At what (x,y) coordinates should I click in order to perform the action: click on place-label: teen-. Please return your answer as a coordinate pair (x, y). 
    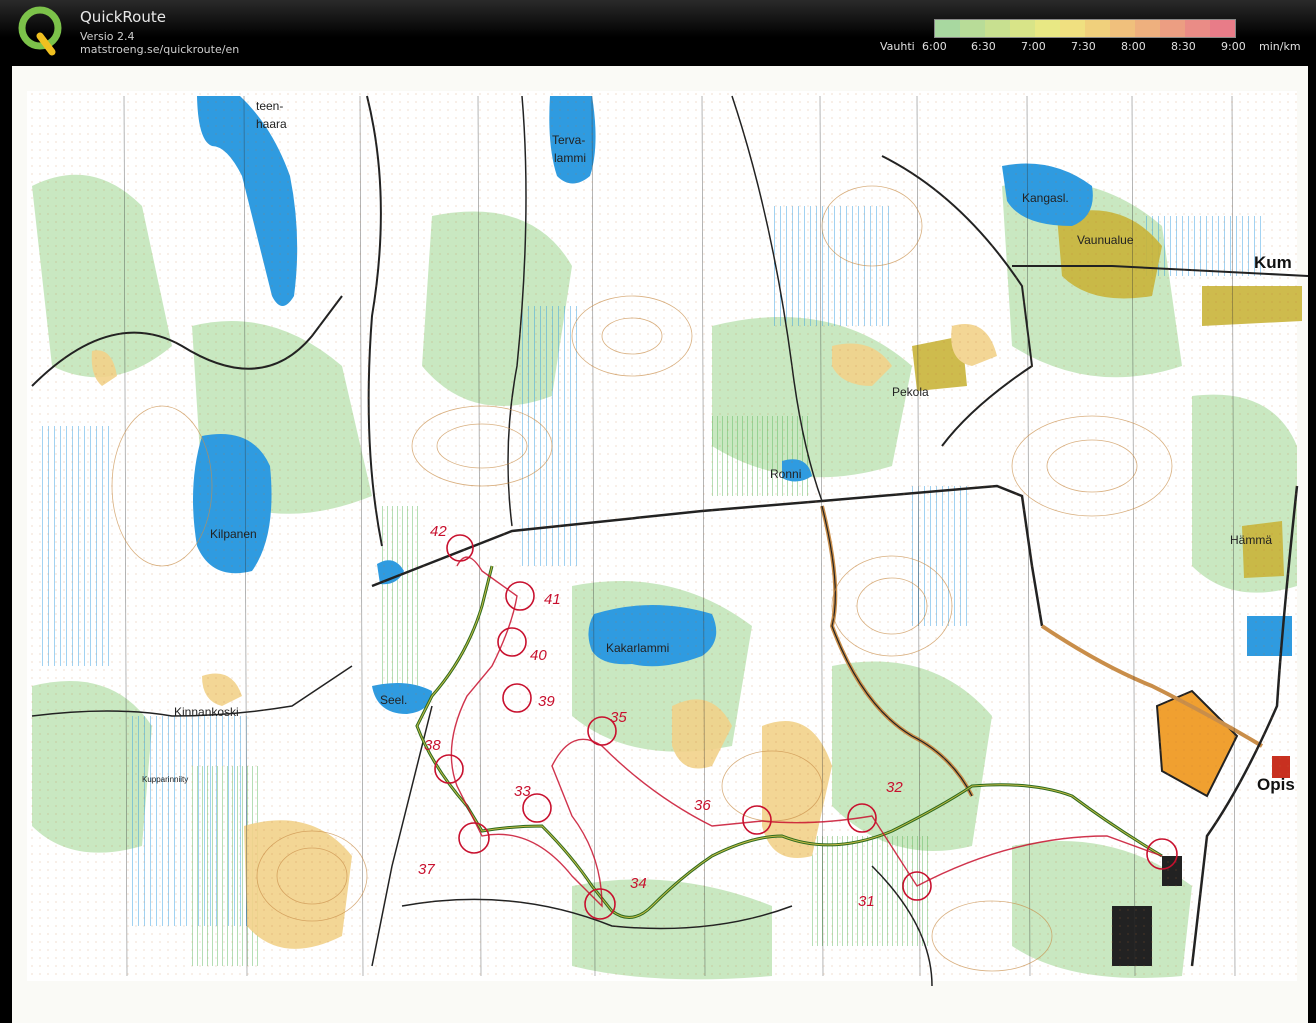
    Looking at the image, I should click on (269, 106).